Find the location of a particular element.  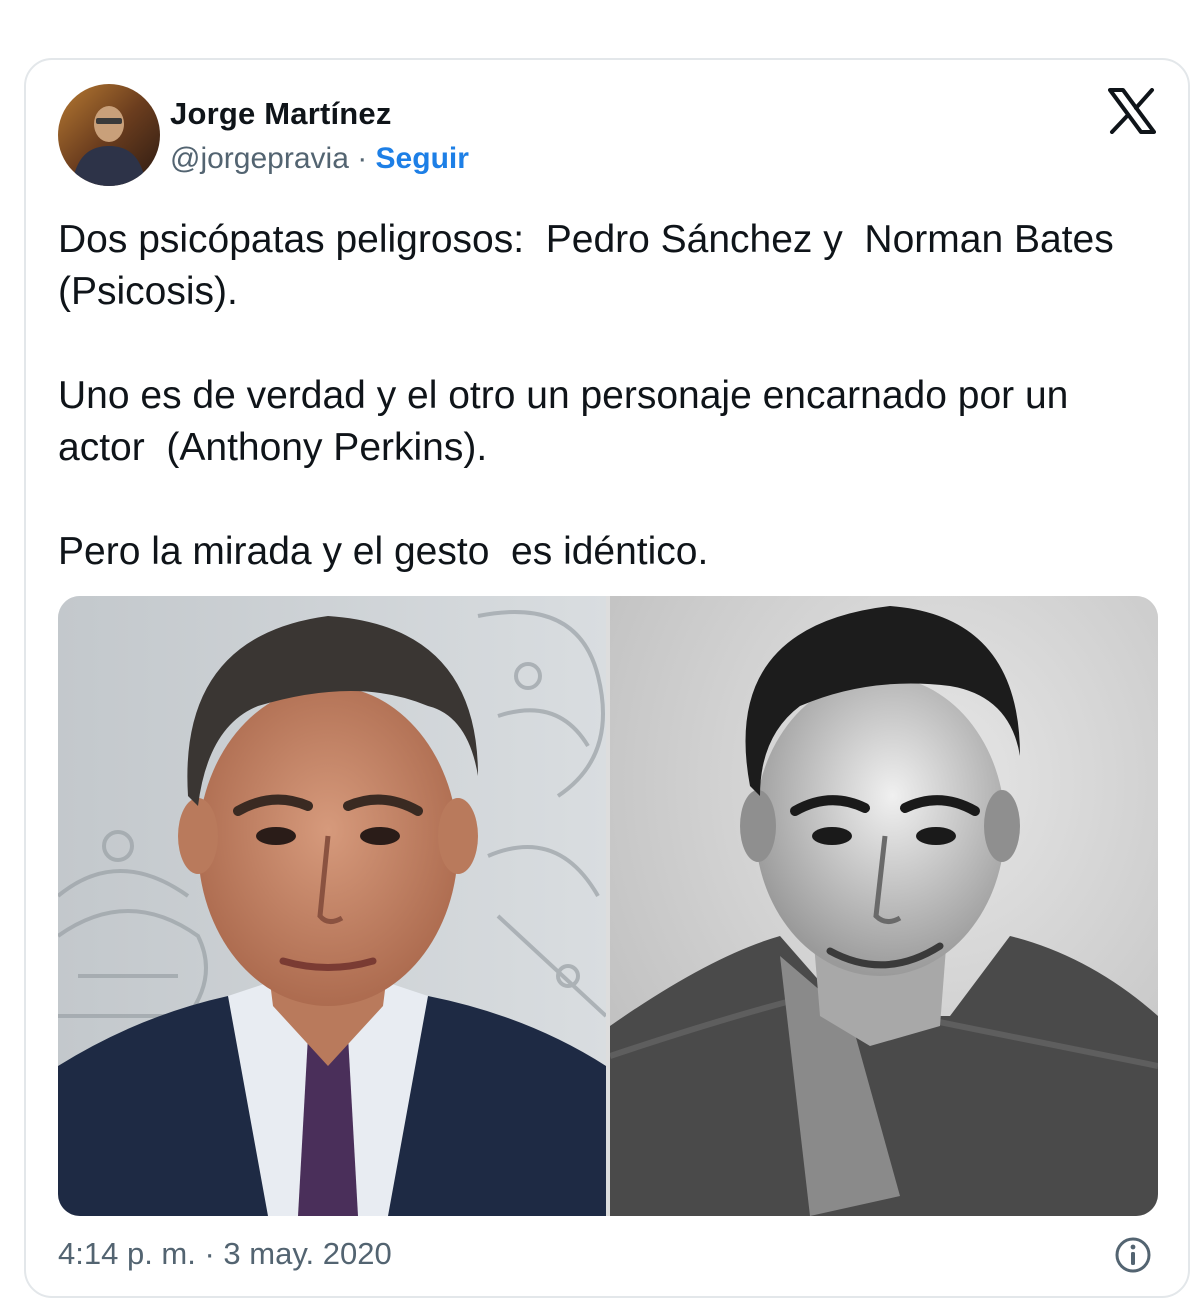

info-icon is located at coordinates (1133, 1255).